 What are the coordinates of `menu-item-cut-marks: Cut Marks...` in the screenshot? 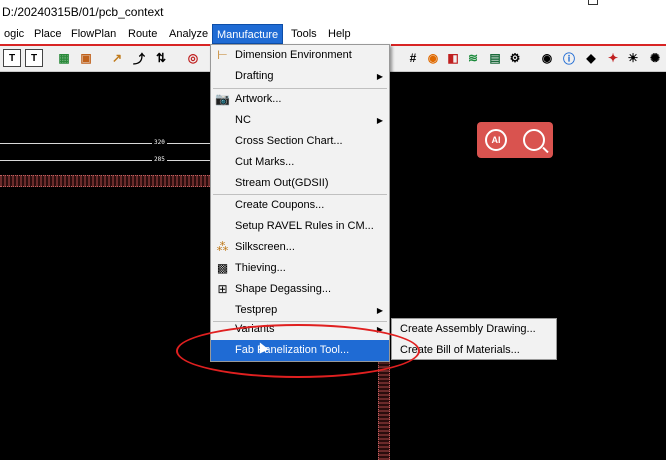 It's located at (300, 162).